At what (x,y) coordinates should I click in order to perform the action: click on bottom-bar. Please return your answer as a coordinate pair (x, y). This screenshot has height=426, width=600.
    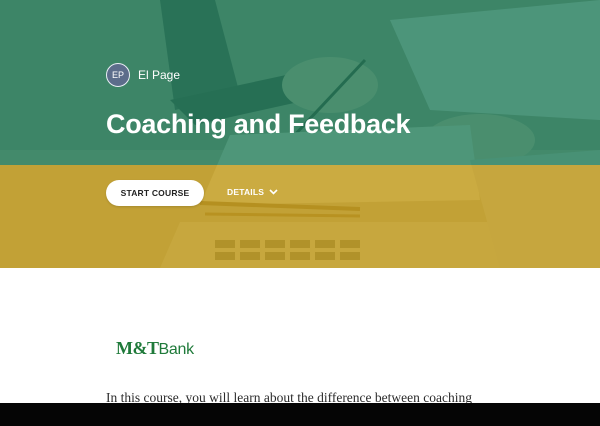
    Looking at the image, I should click on (300, 414).